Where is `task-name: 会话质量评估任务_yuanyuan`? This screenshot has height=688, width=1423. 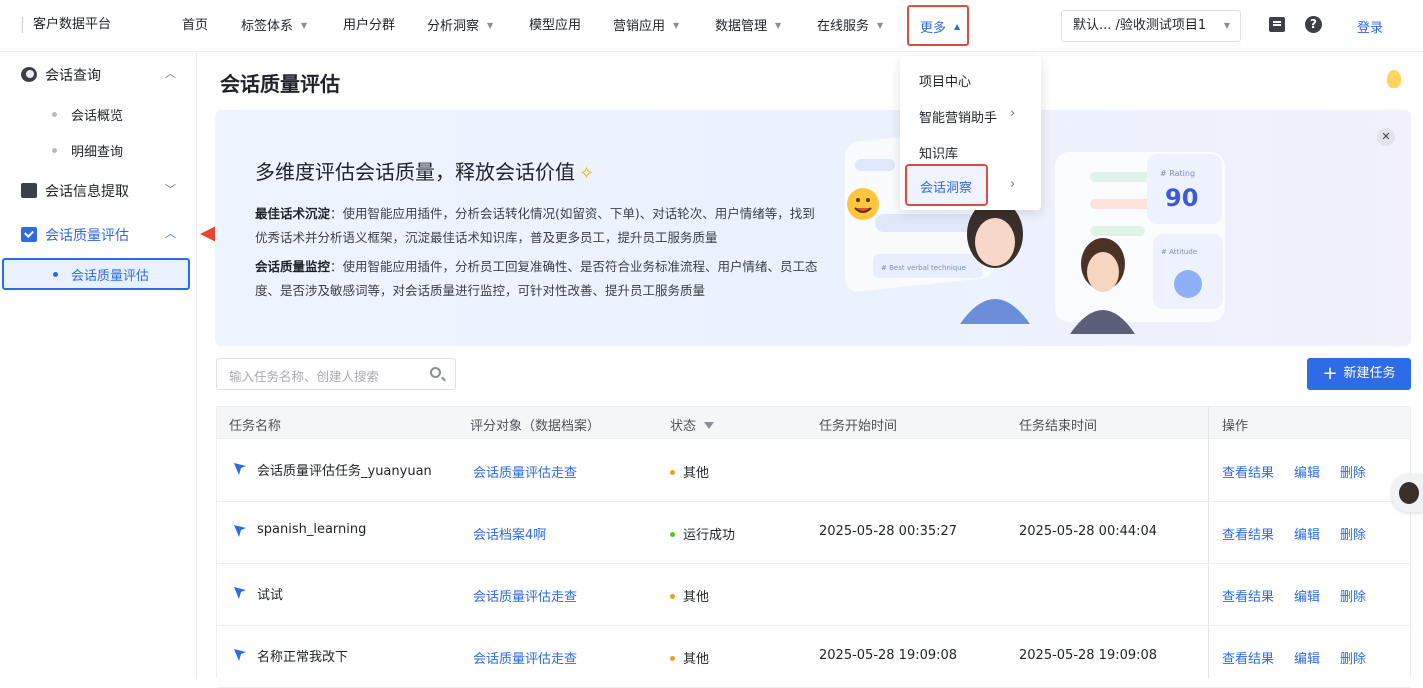
task-name: 会话质量评估任务_yuanyuan is located at coordinates (344, 471).